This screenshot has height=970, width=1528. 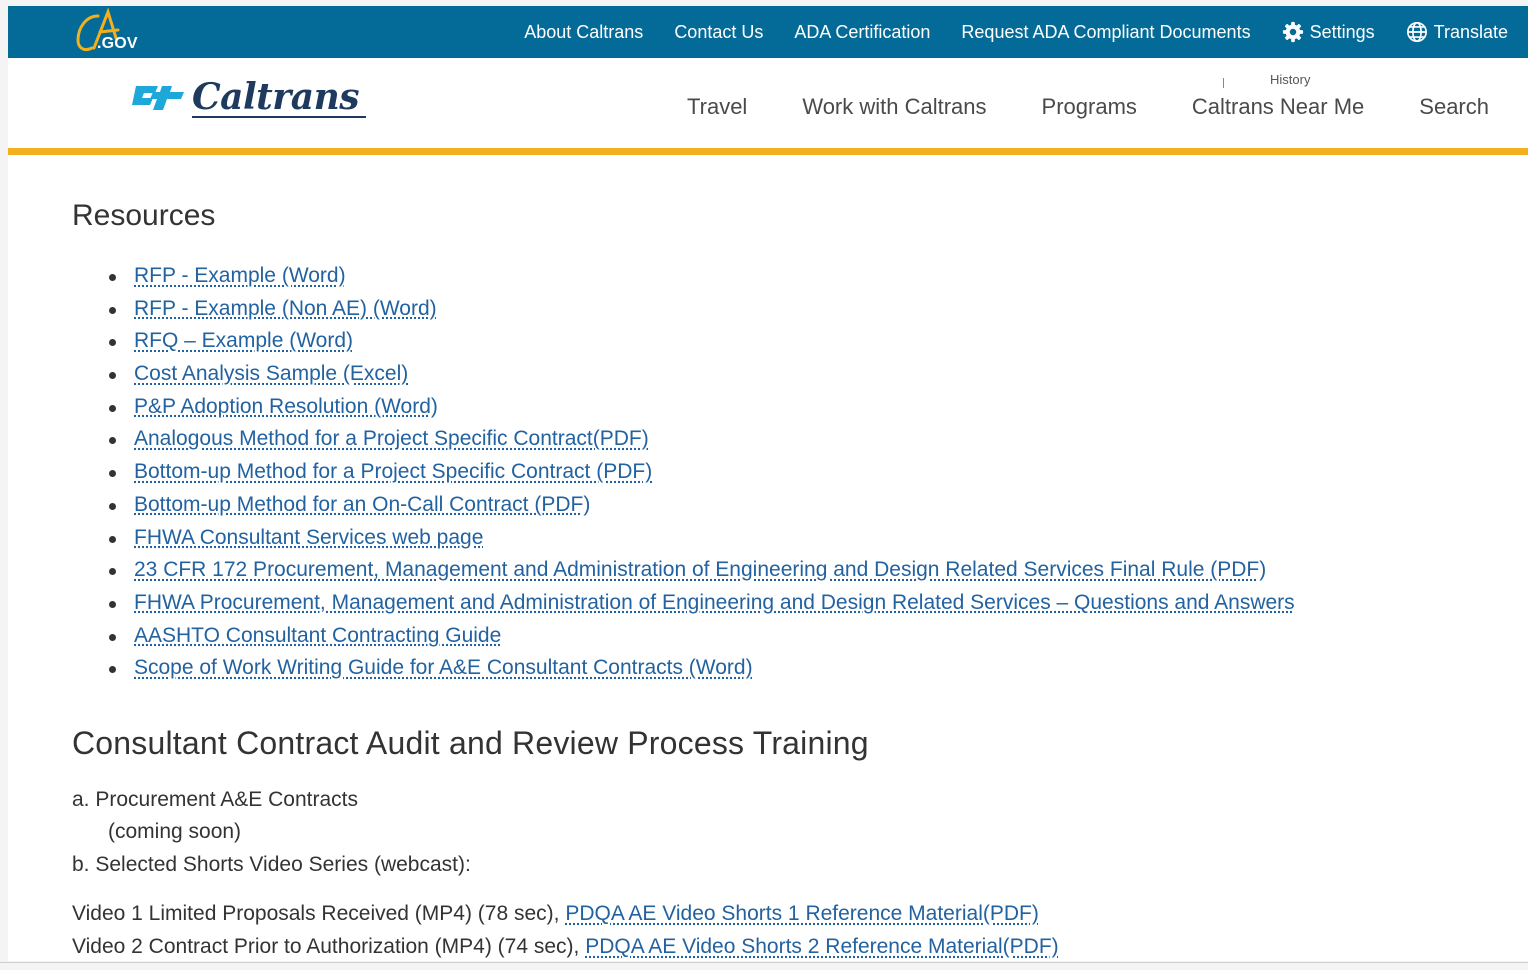 What do you see at coordinates (1342, 31) in the screenshot?
I see `settings-label: Settings` at bounding box center [1342, 31].